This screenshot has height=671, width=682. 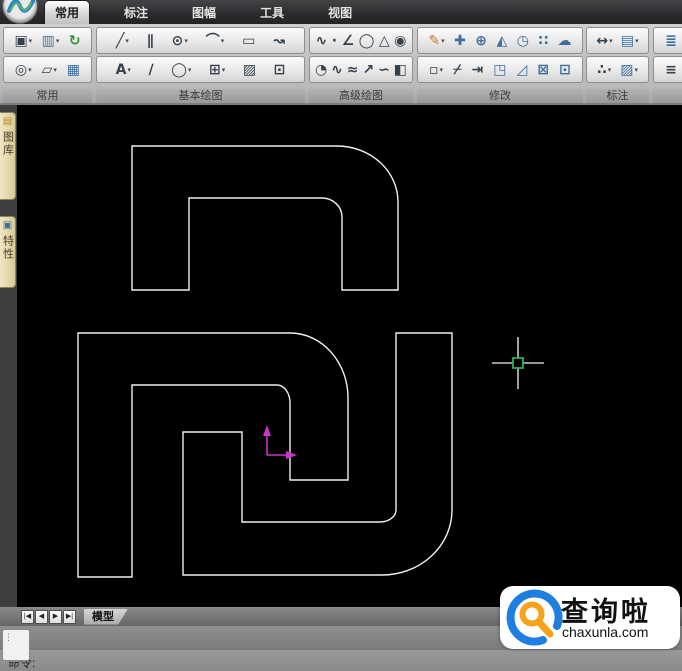 I want to click on sketch-icon: ∕, so click(x=151, y=70).